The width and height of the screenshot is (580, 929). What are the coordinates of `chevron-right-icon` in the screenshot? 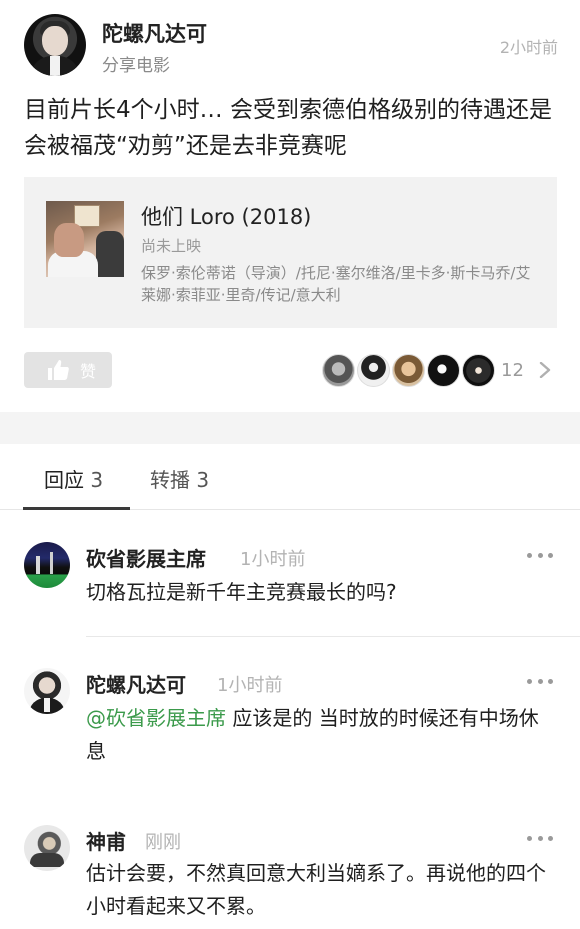 It's located at (545, 370).